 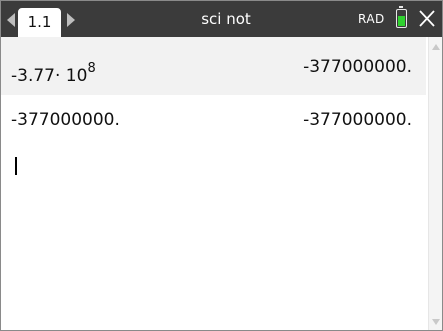 I want to click on history-input: -3.77· 108, so click(x=53, y=73).